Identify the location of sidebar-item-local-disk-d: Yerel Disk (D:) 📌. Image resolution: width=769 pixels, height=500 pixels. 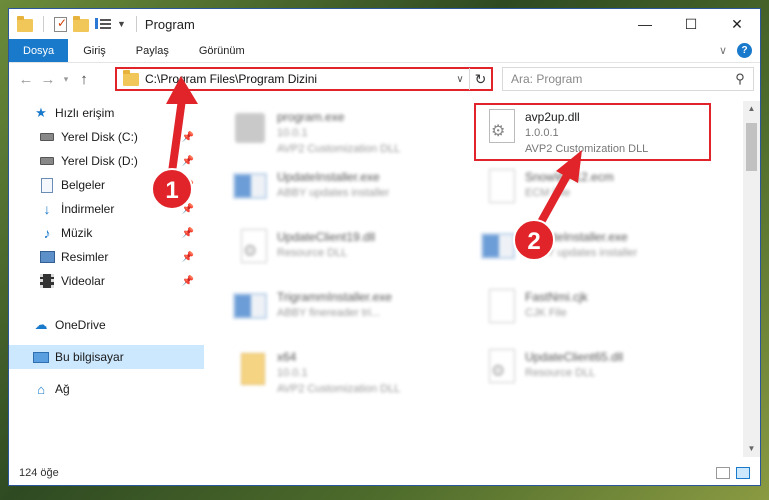
(106, 161).